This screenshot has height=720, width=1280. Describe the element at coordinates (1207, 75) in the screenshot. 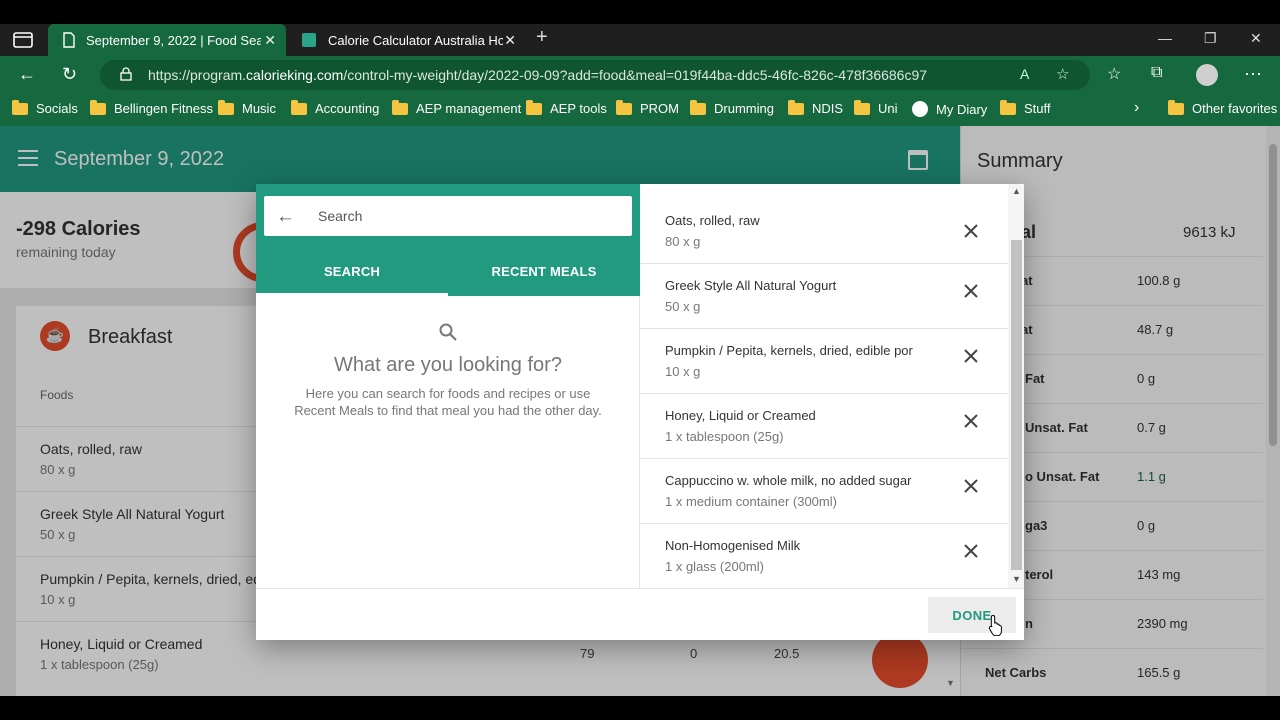

I see `profile-avatar` at that location.